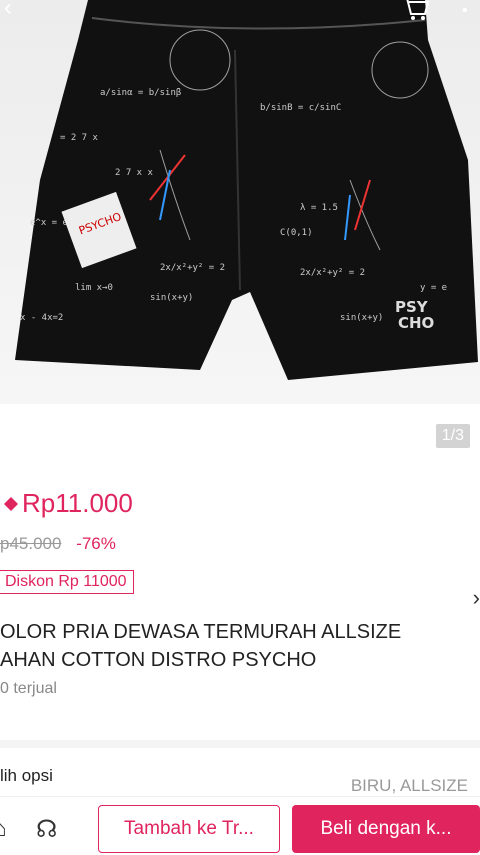 This screenshot has height=855, width=480. I want to click on svg-text: 2 7 x x, so click(134, 173).